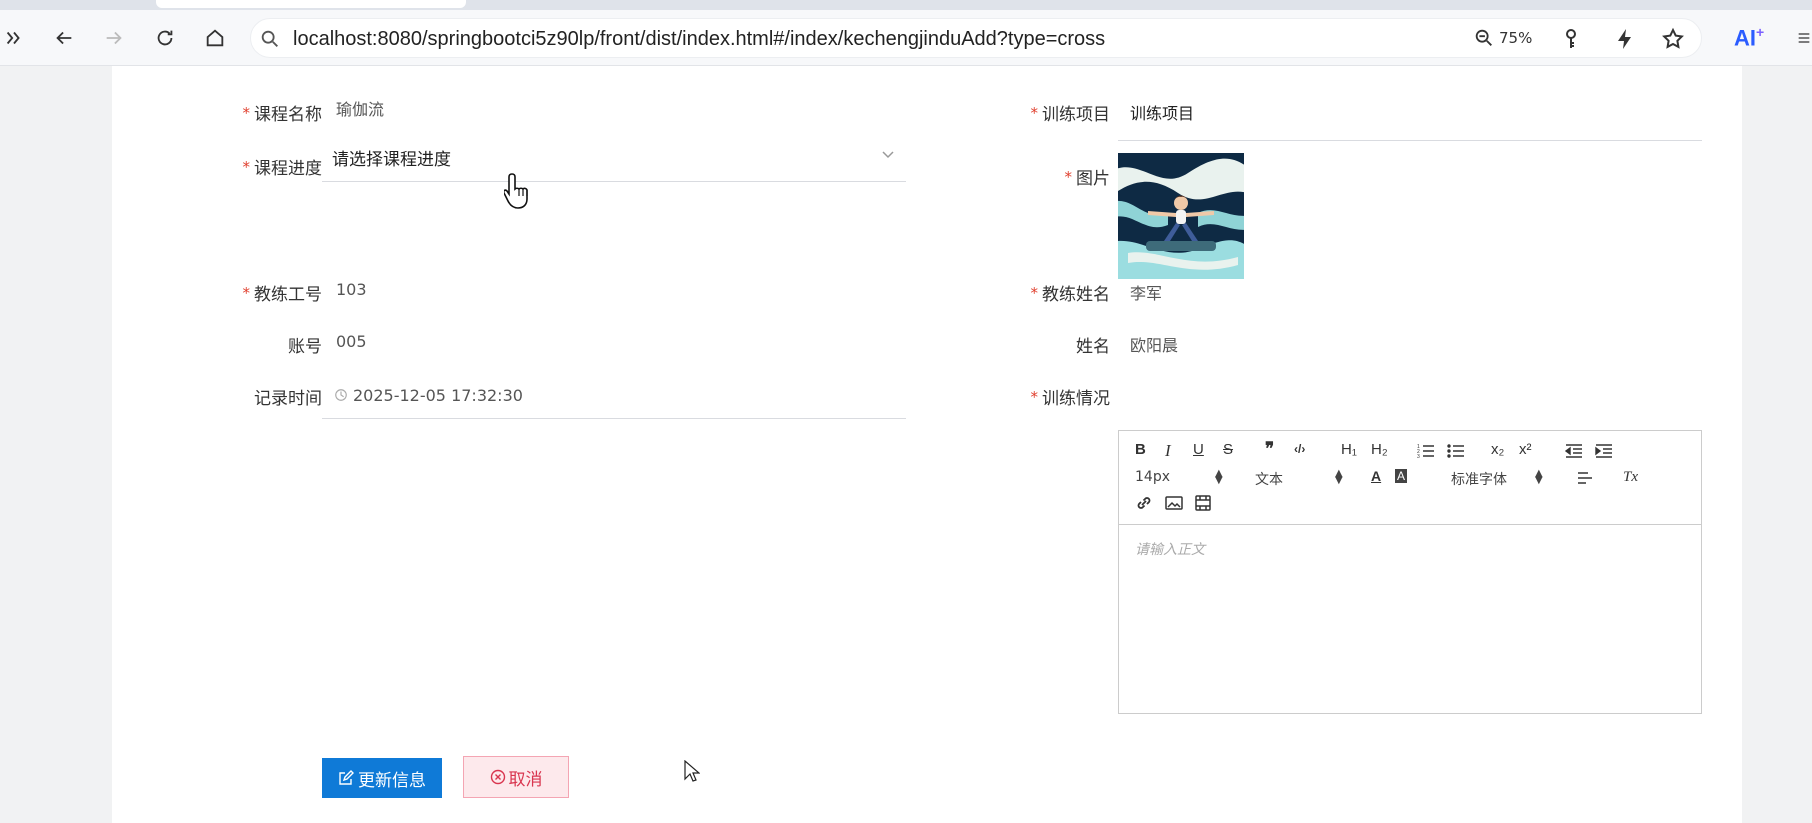 The image size is (1812, 823). Describe the element at coordinates (906, 5) in the screenshot. I see `tab-strip` at that location.